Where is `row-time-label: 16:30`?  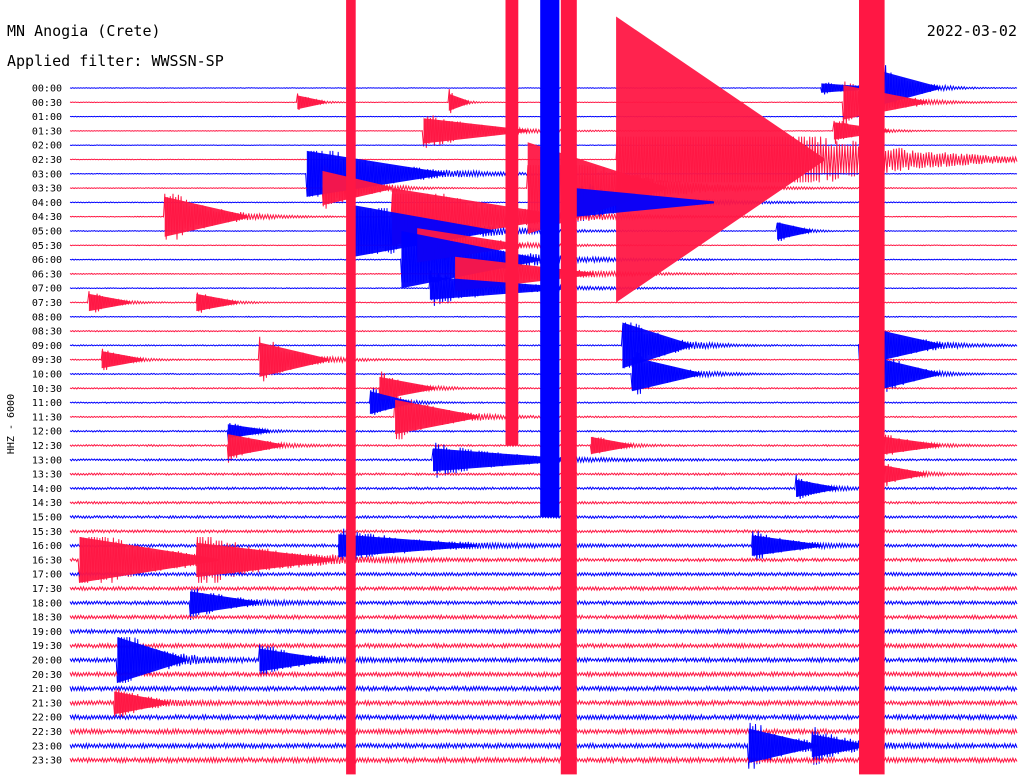
row-time-label: 16:30 is located at coordinates (47, 560).